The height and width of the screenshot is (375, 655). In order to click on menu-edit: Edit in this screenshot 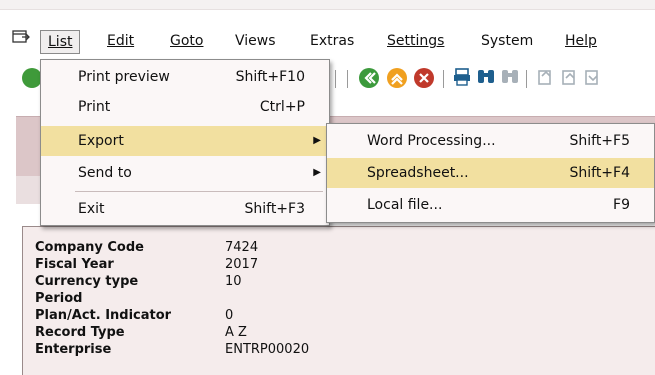, I will do `click(120, 41)`.